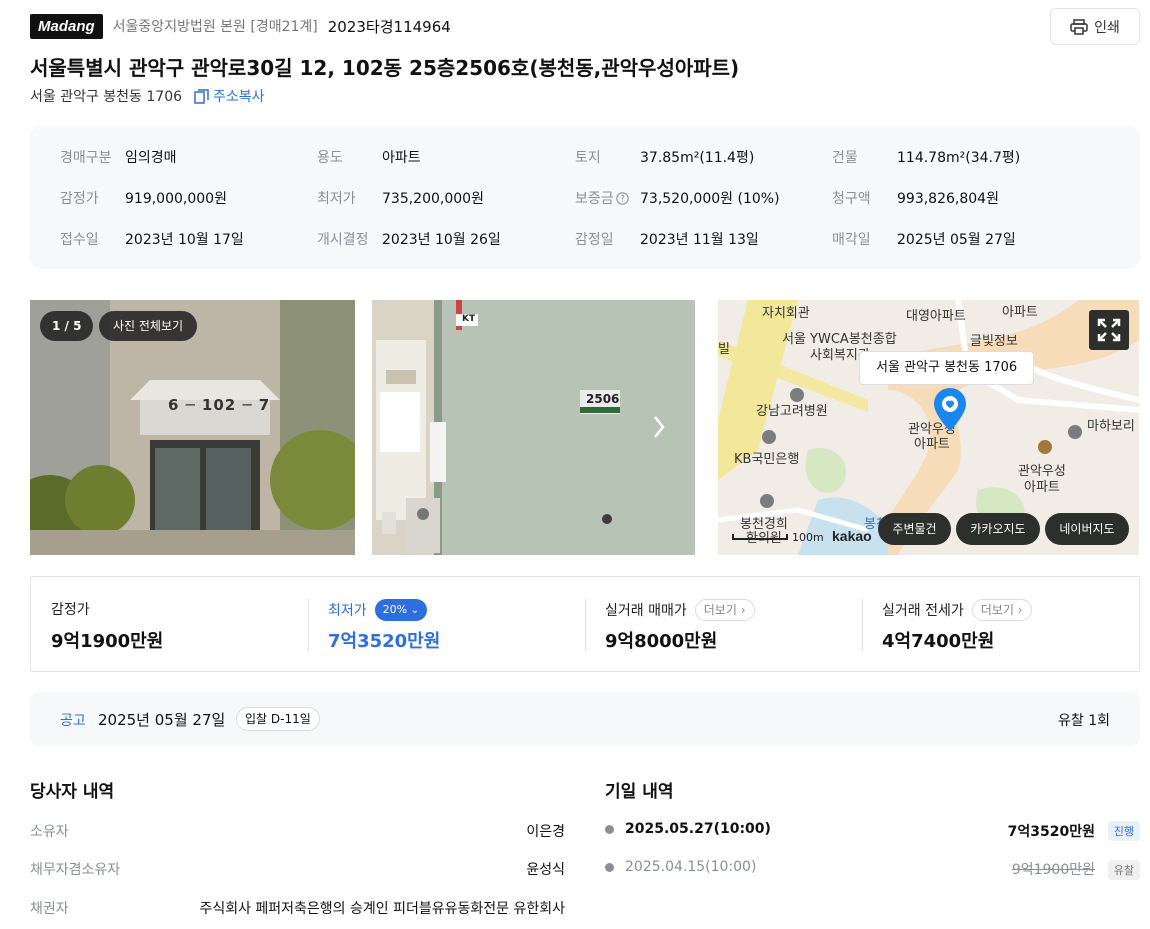  I want to click on appraised-date-value: 2023년 11월 13일, so click(699, 240).